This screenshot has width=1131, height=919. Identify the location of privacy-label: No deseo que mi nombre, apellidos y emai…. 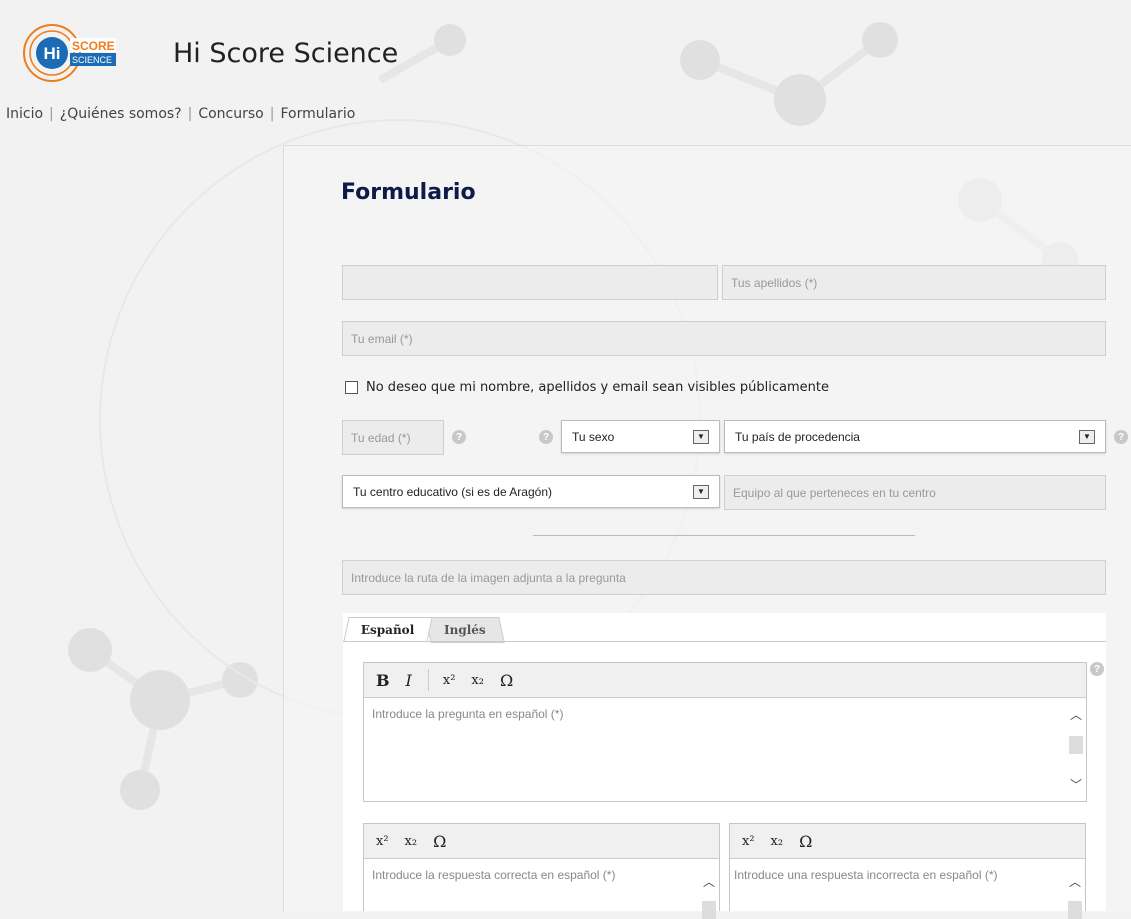
(597, 387).